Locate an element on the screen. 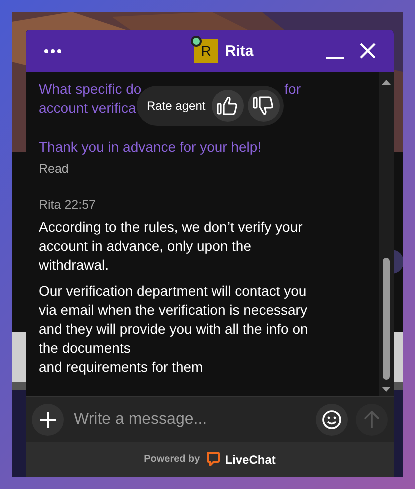 The height and width of the screenshot is (489, 415). scroll-thumb is located at coordinates (386, 319).